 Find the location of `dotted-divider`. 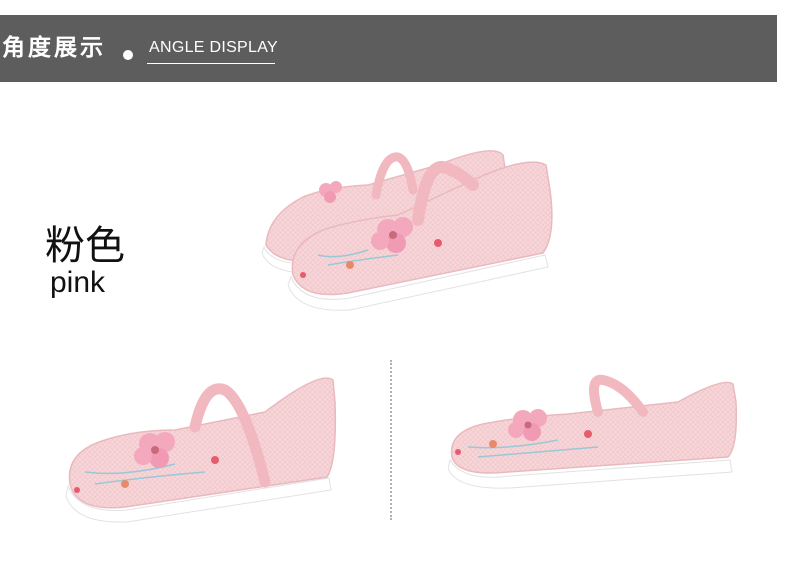

dotted-divider is located at coordinates (391, 440).